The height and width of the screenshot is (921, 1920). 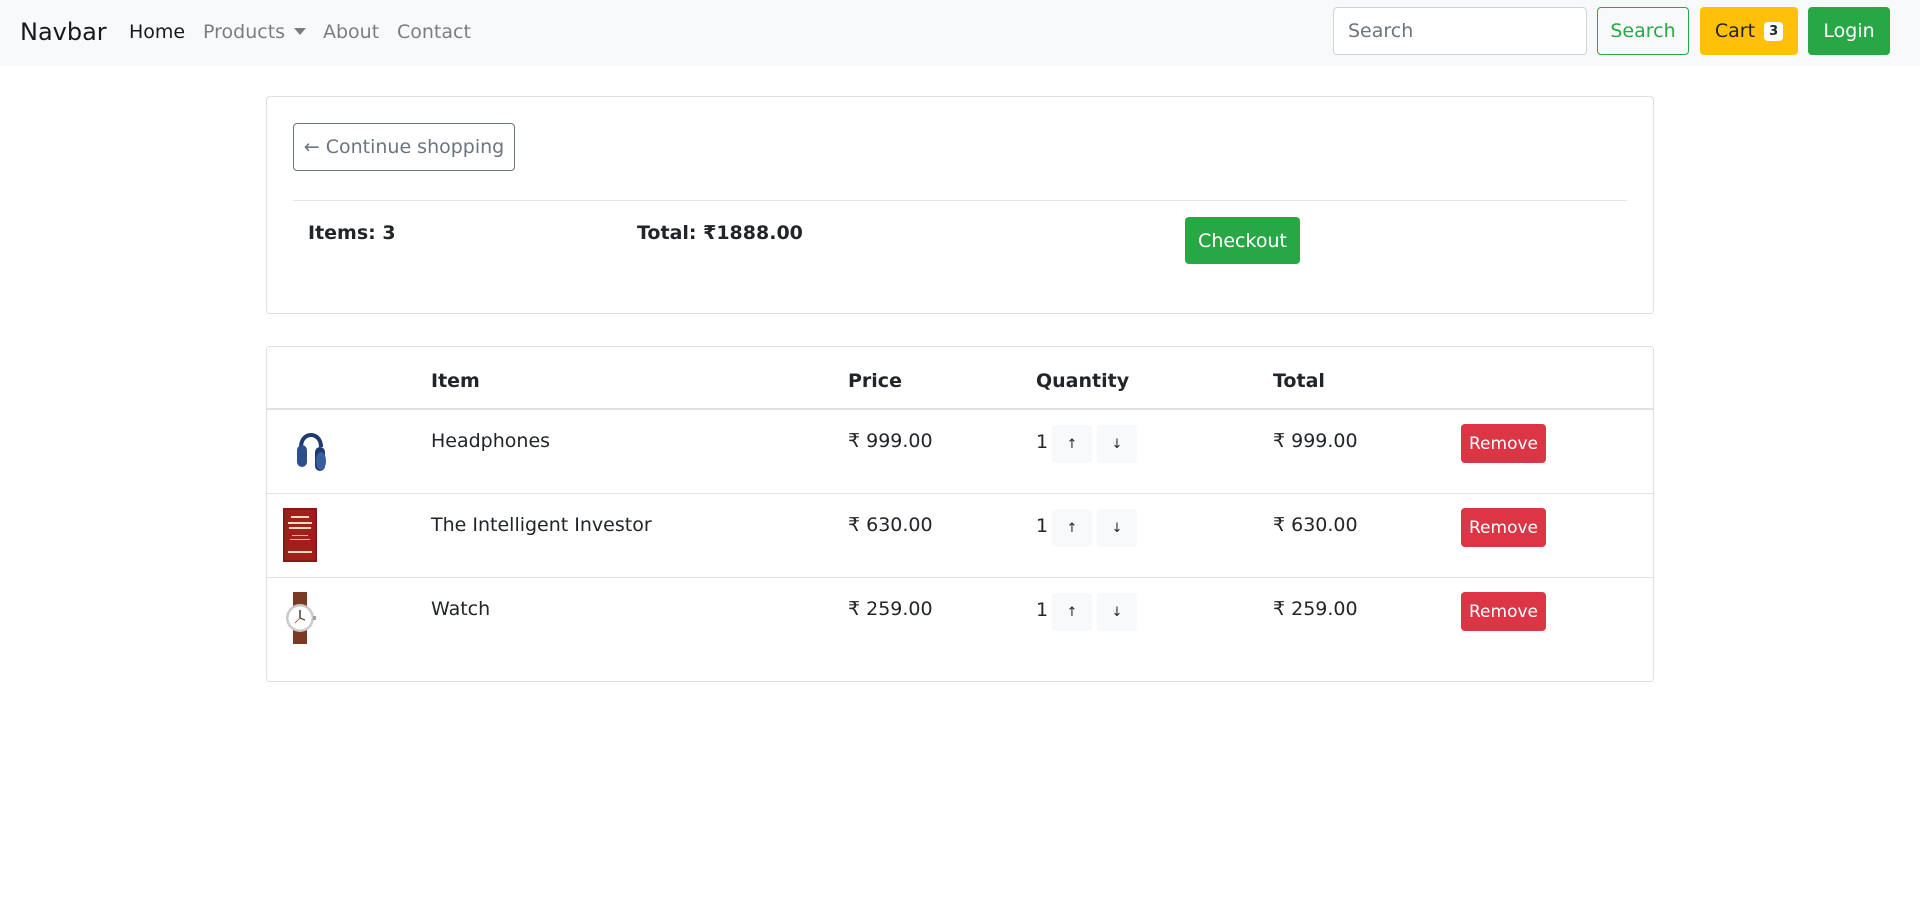 I want to click on search-input, so click(x=1460, y=31).